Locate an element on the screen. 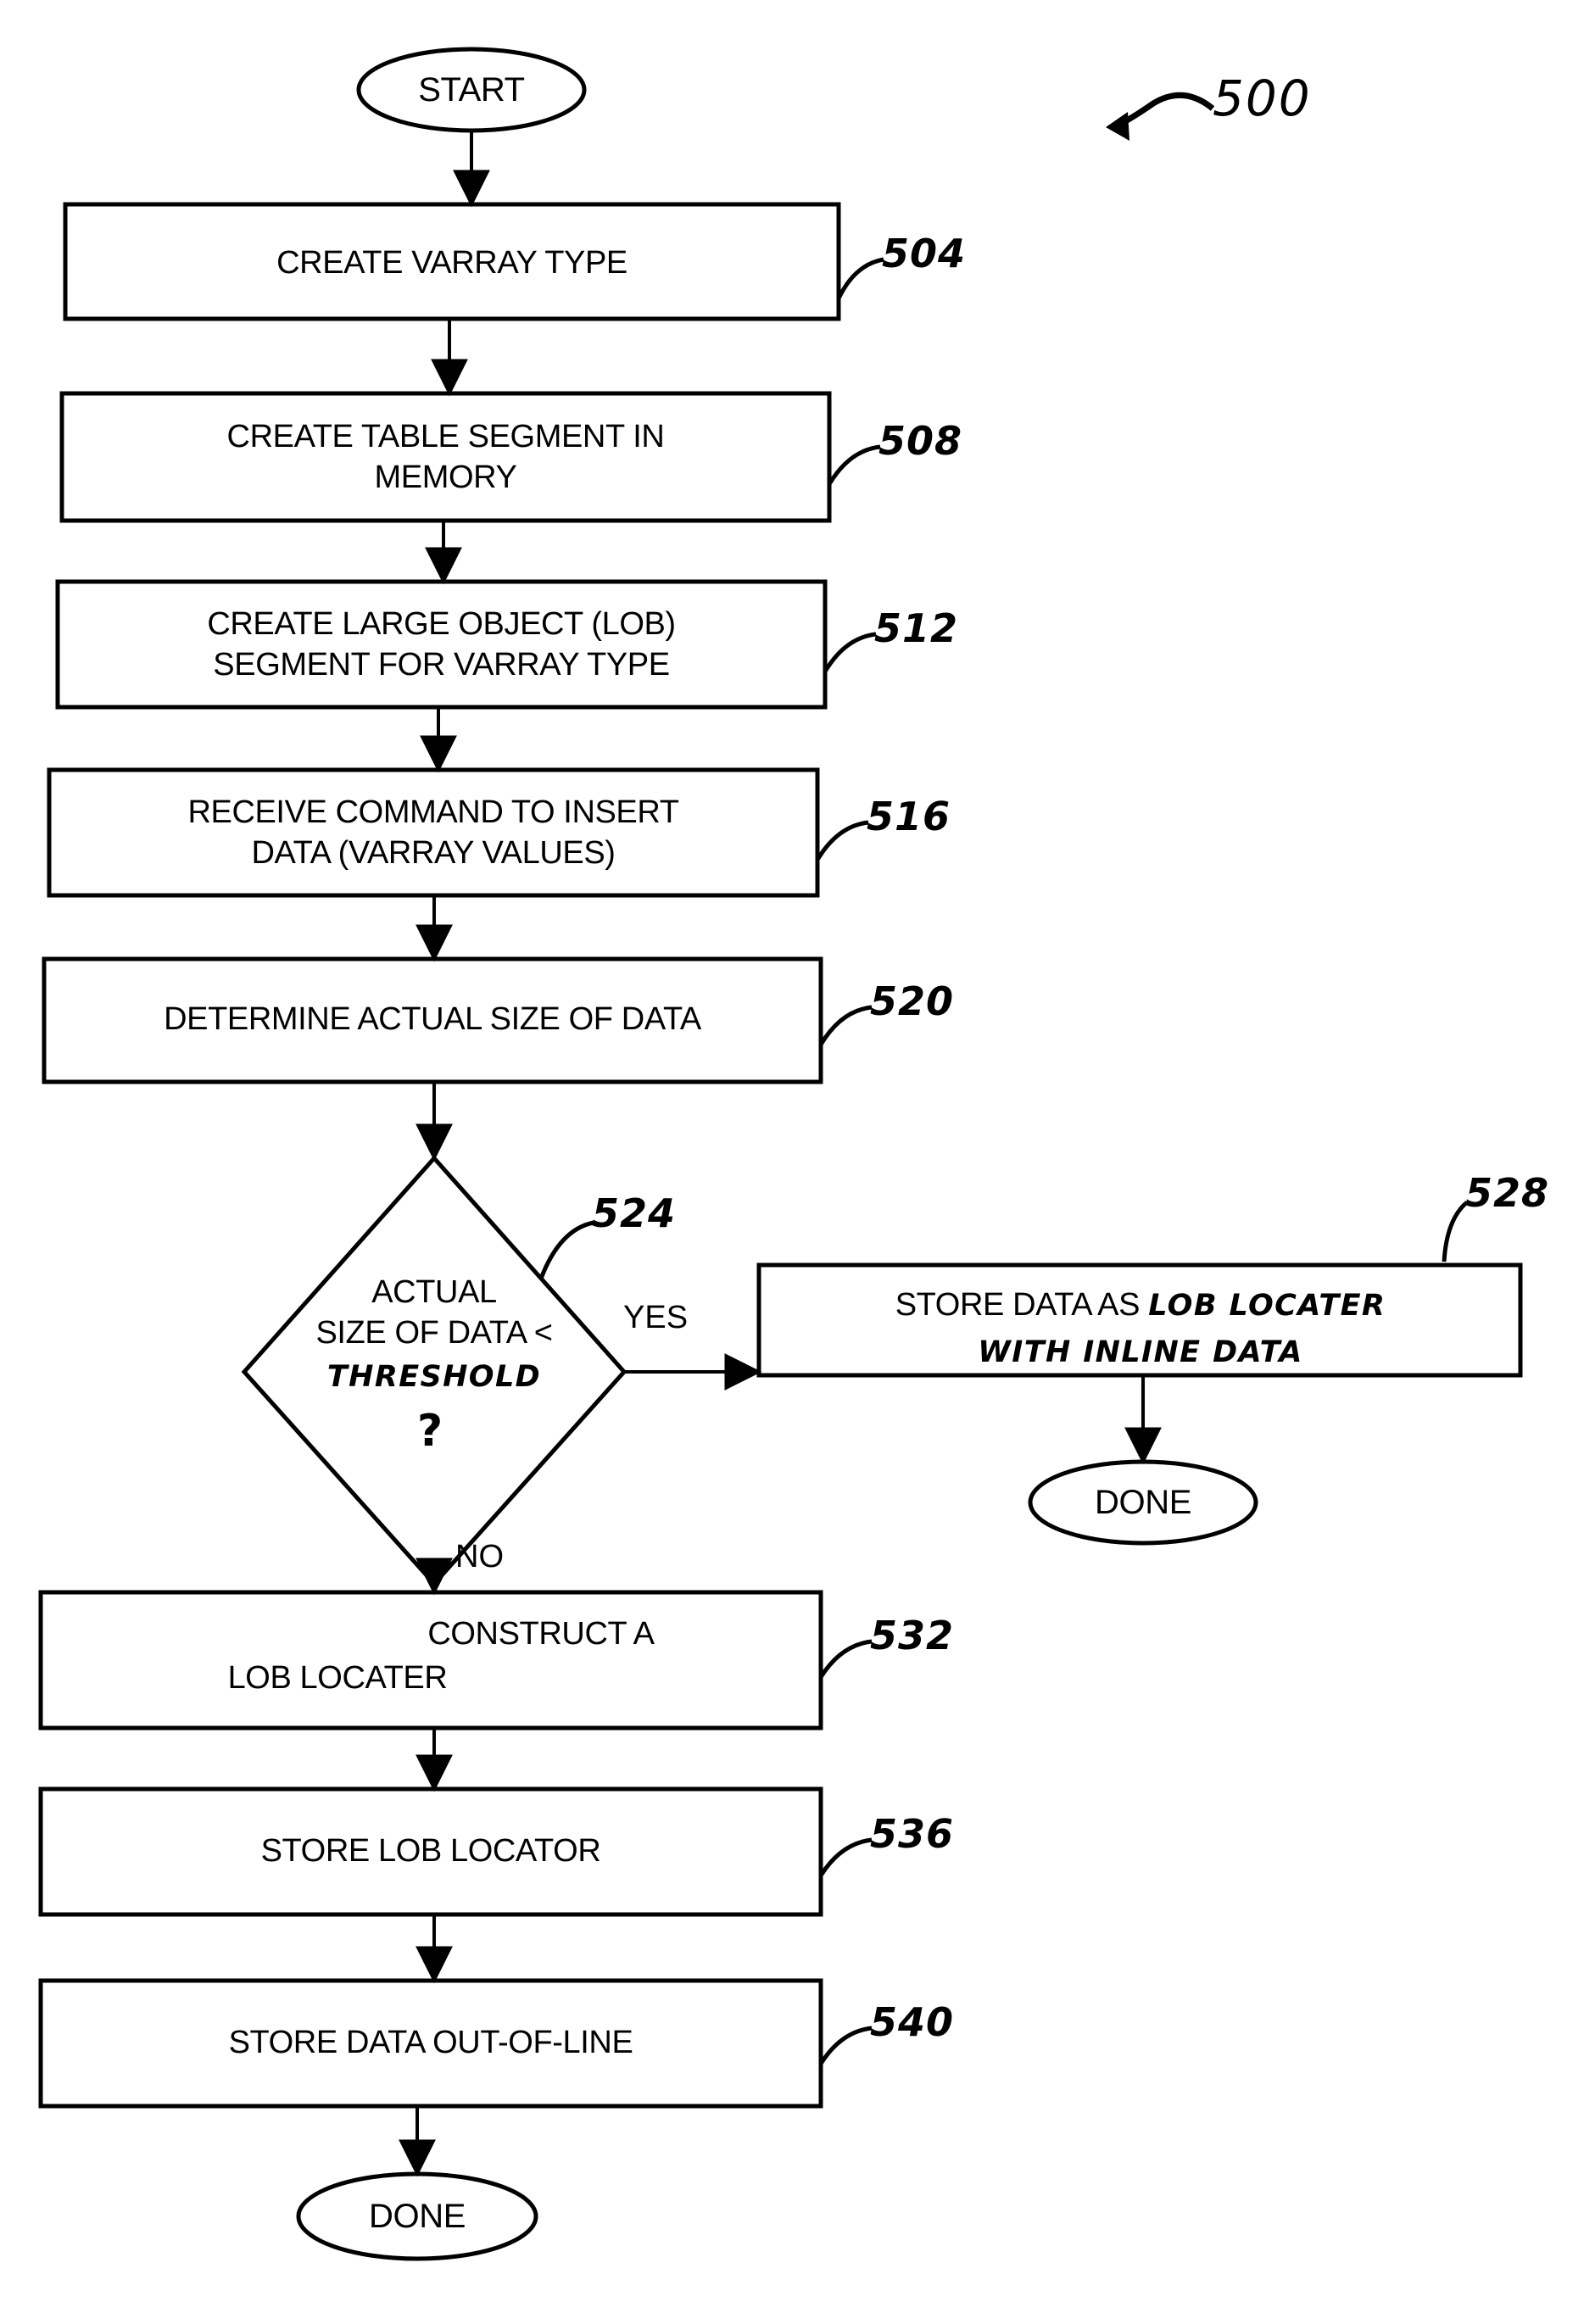 This screenshot has width=1584, height=2324. reference-numeral-516: 516 is located at coordinates (909, 817).